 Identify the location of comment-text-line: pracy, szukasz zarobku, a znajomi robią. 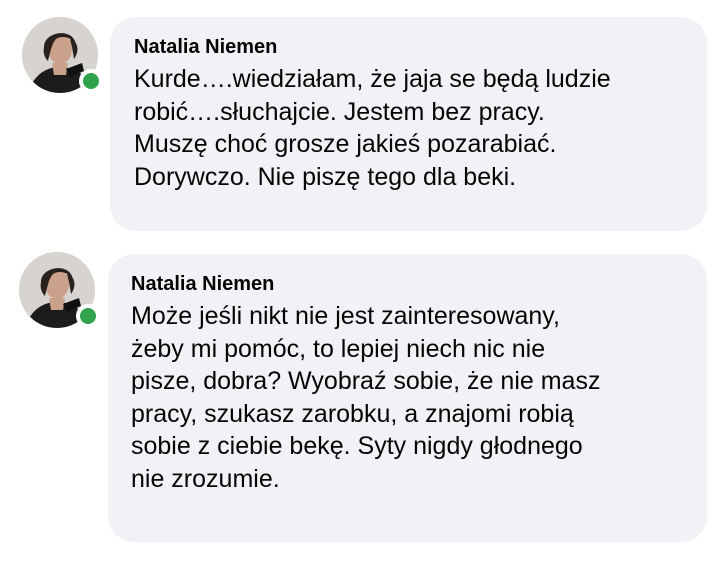
(352, 413).